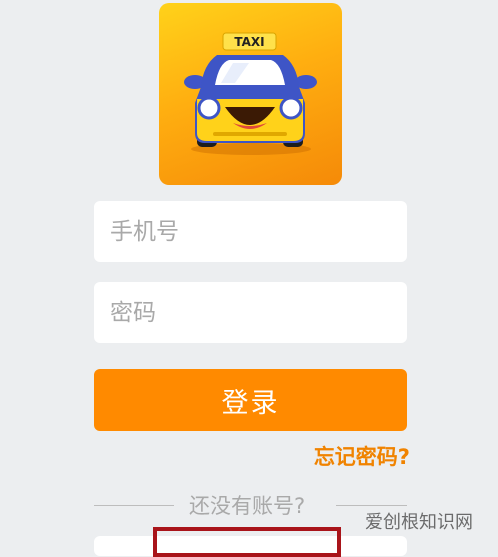  I want to click on taxi-icon: TAXI, so click(250, 93).